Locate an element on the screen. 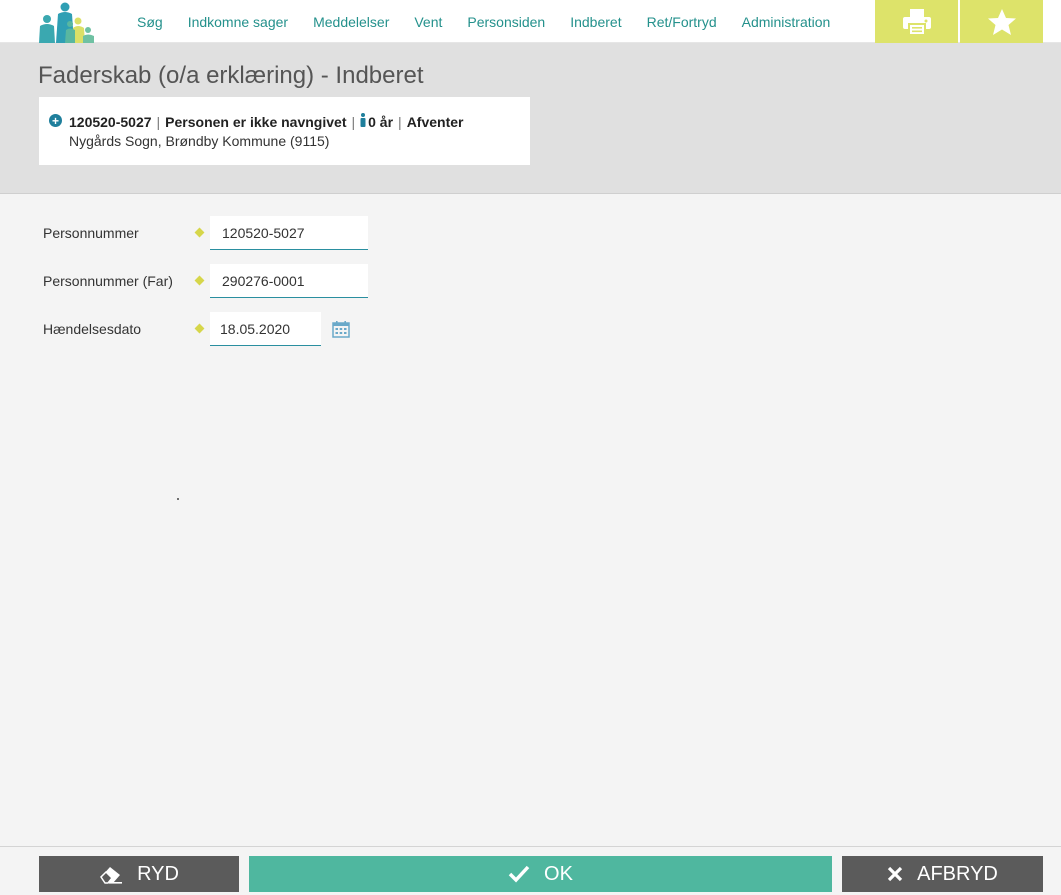 Image resolution: width=1061 pixels, height=895 pixels. person-address: Nygårds Sogn, Brøndby Kommune (9115) is located at coordinates (199, 141).